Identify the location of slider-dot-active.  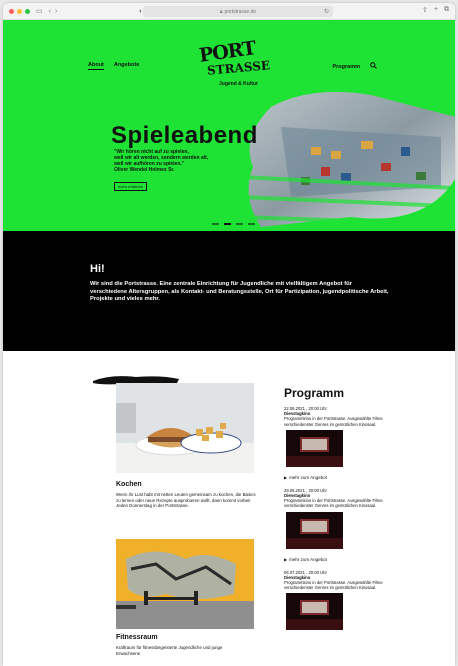
(227, 224).